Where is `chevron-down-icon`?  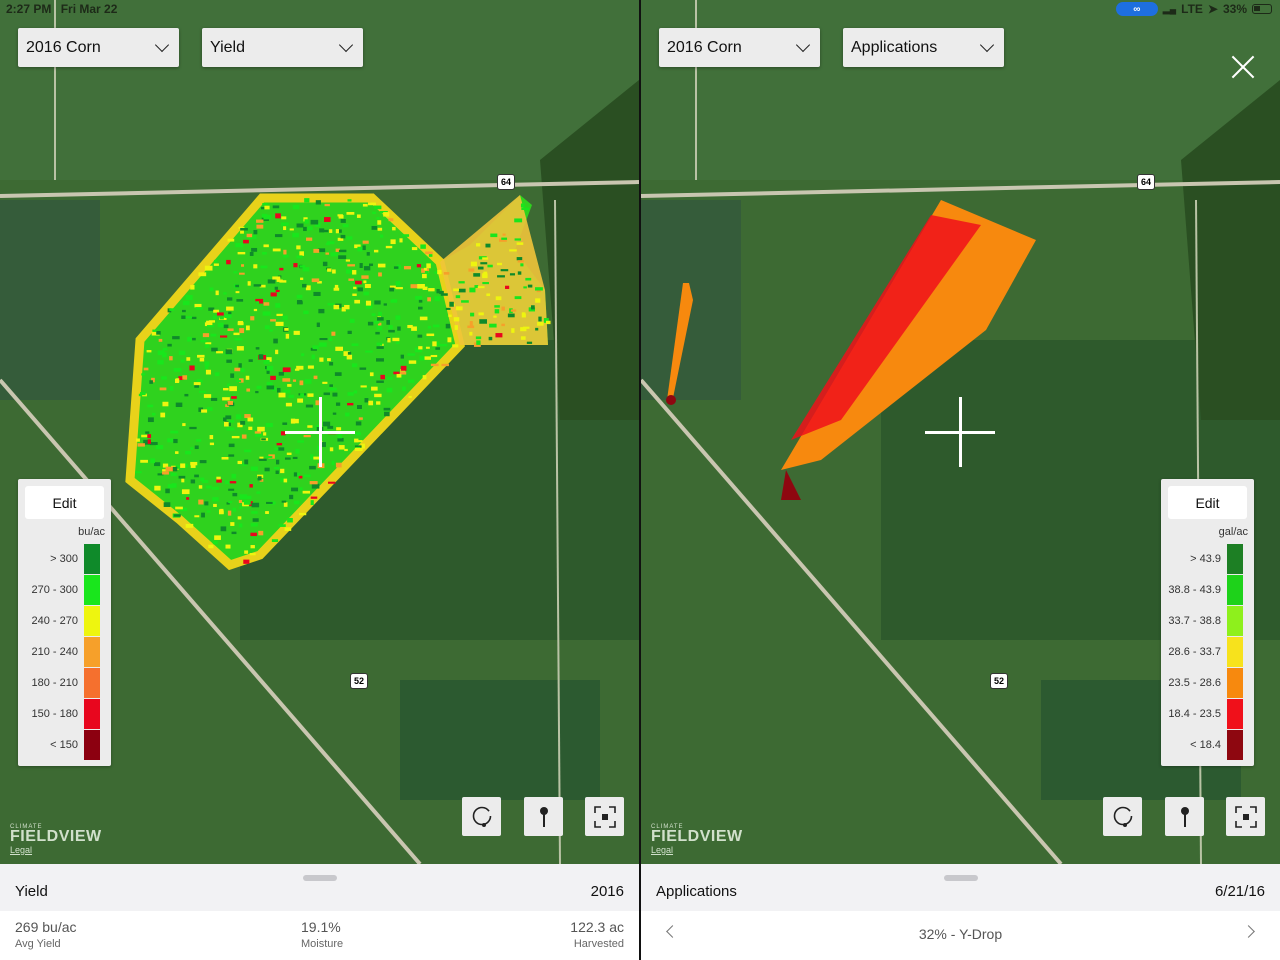 chevron-down-icon is located at coordinates (987, 45).